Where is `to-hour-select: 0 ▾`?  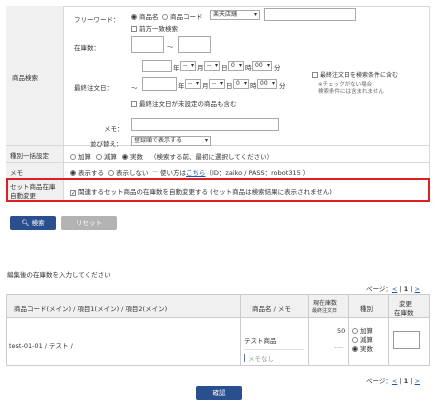
to-hour-select: 0 ▾ is located at coordinates (241, 84).